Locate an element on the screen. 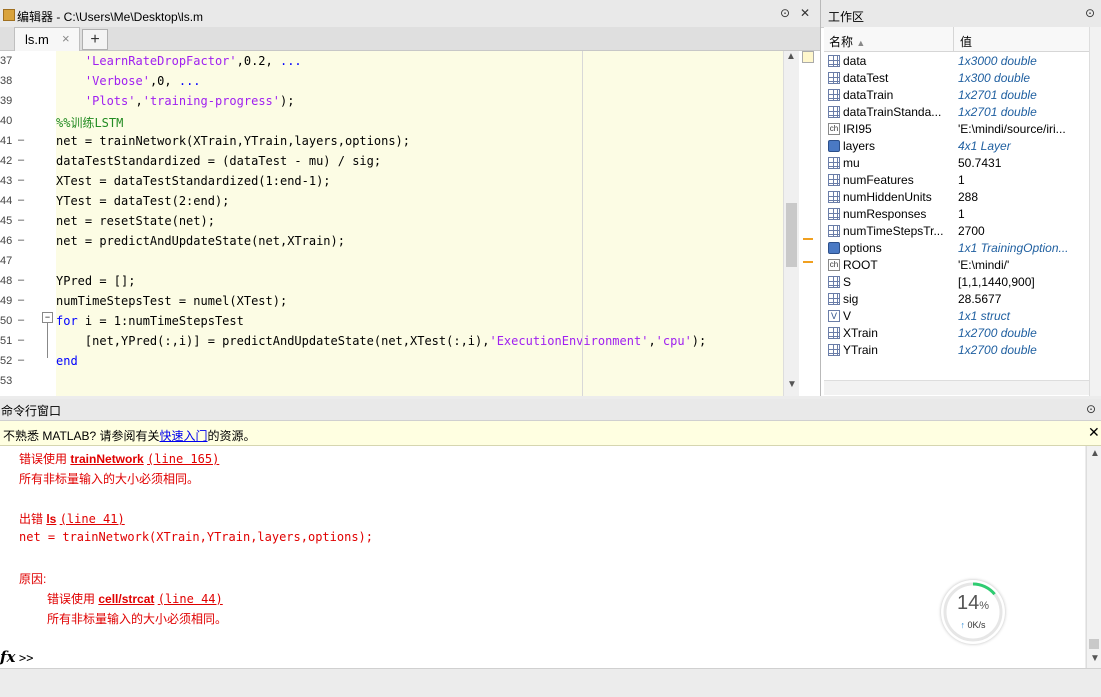  line-number: 49 is located at coordinates (6, 301).